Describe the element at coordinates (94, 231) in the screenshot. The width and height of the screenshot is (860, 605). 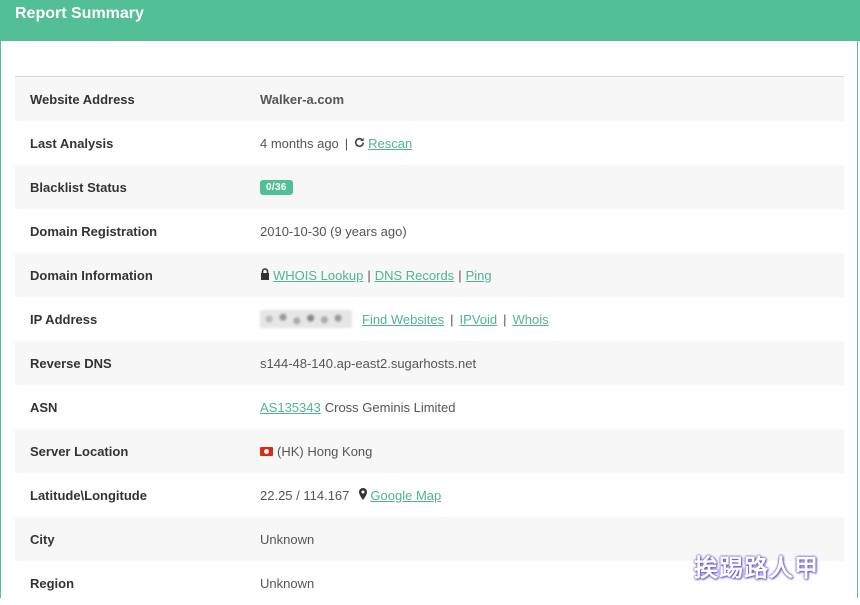
I see `row-label: Domain Registration` at that location.